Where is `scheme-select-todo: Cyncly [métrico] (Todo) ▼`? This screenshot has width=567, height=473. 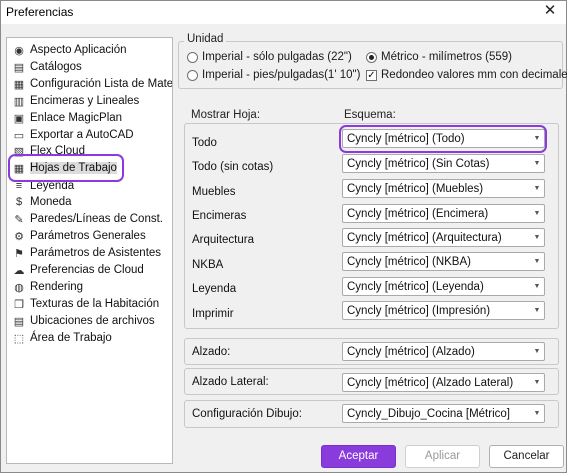
scheme-select-todo: Cyncly [métrico] (Todo) ▼ is located at coordinates (443, 138).